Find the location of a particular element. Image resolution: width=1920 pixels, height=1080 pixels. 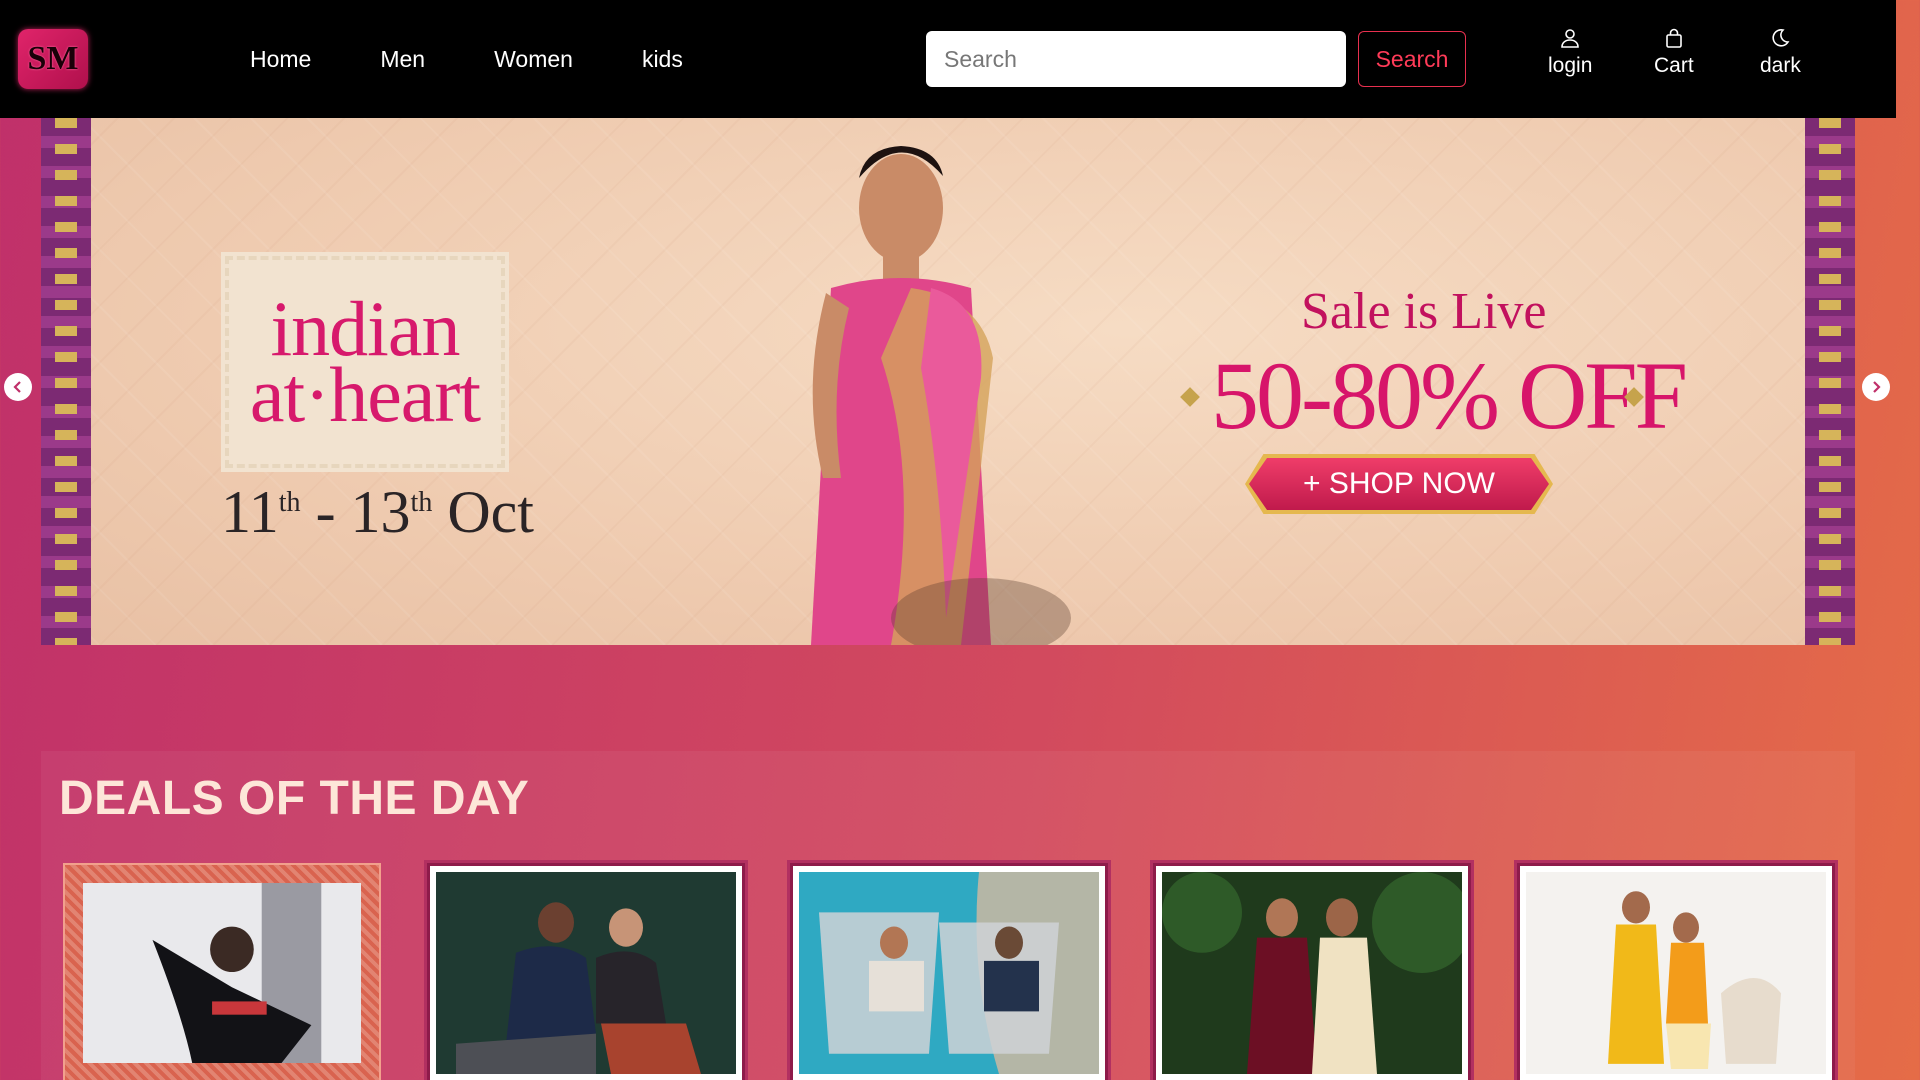

sale-offer-text: 50-80% OFF is located at coordinates (1449, 395).